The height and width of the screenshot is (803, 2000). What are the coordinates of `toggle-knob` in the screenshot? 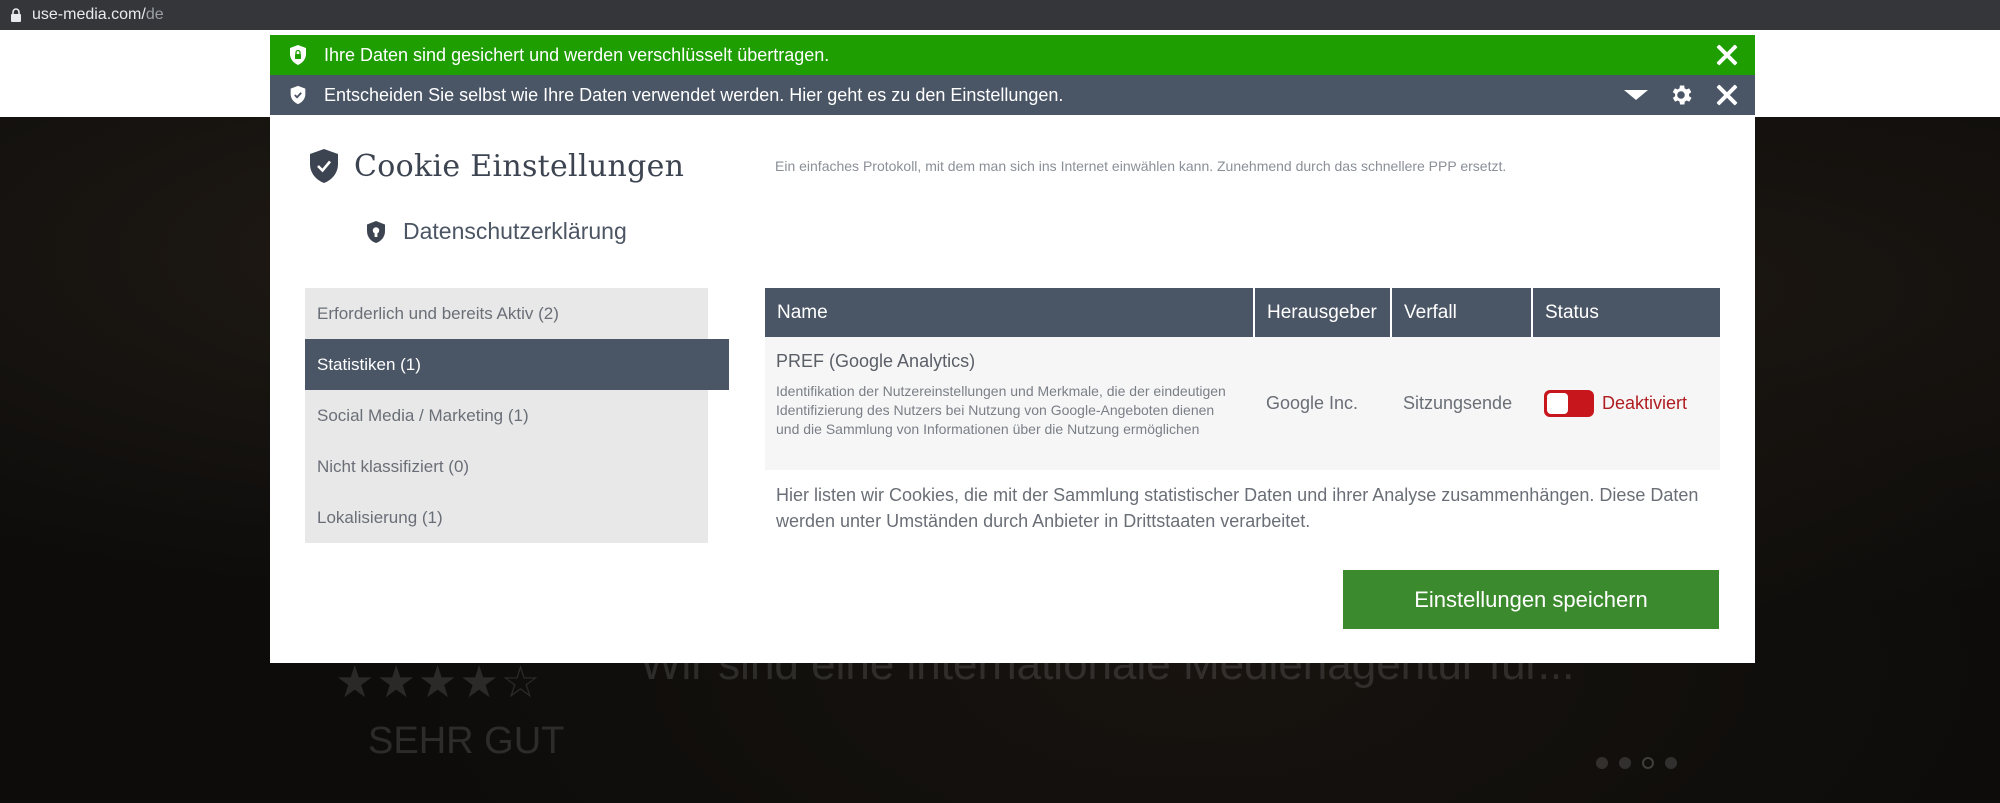 It's located at (1557, 403).